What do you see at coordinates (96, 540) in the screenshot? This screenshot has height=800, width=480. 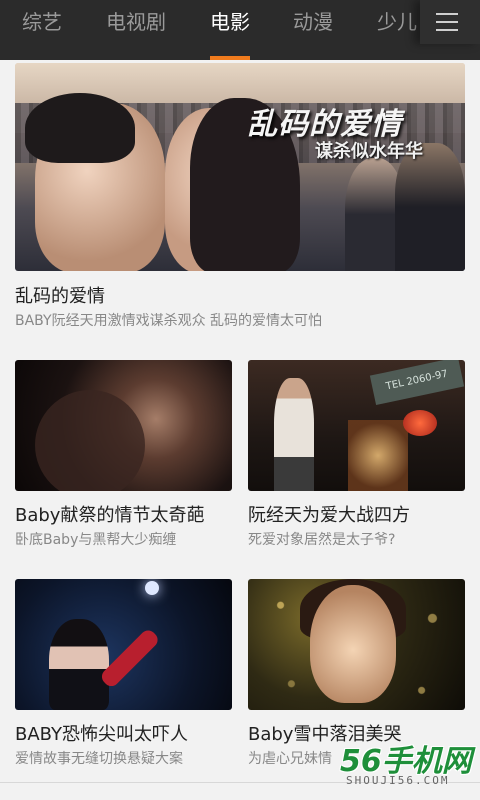 I see `video-subtitle: 卧底Baby与黑帮大少痴缠` at bounding box center [96, 540].